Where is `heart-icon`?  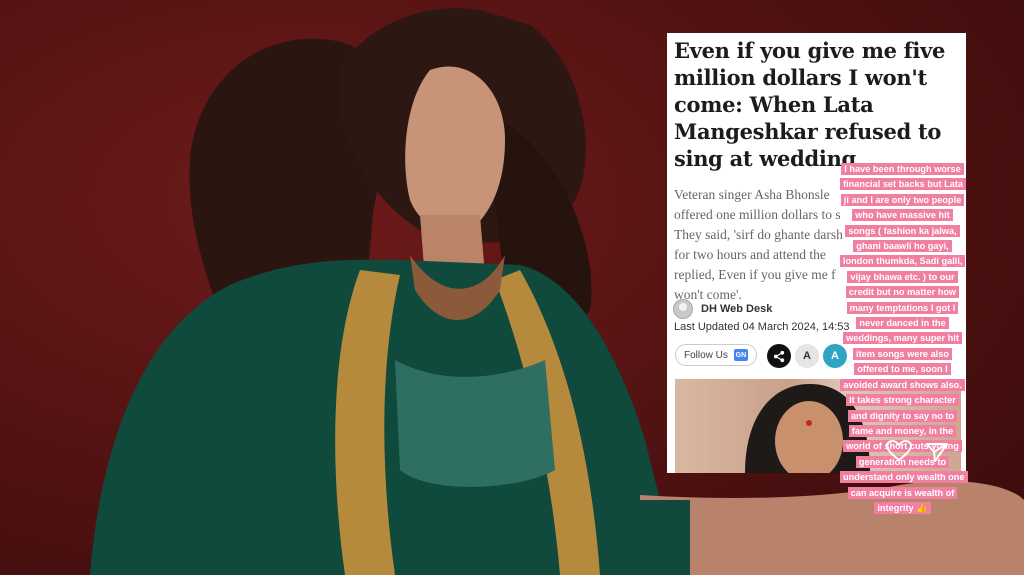
heart-icon is located at coordinates (899, 451).